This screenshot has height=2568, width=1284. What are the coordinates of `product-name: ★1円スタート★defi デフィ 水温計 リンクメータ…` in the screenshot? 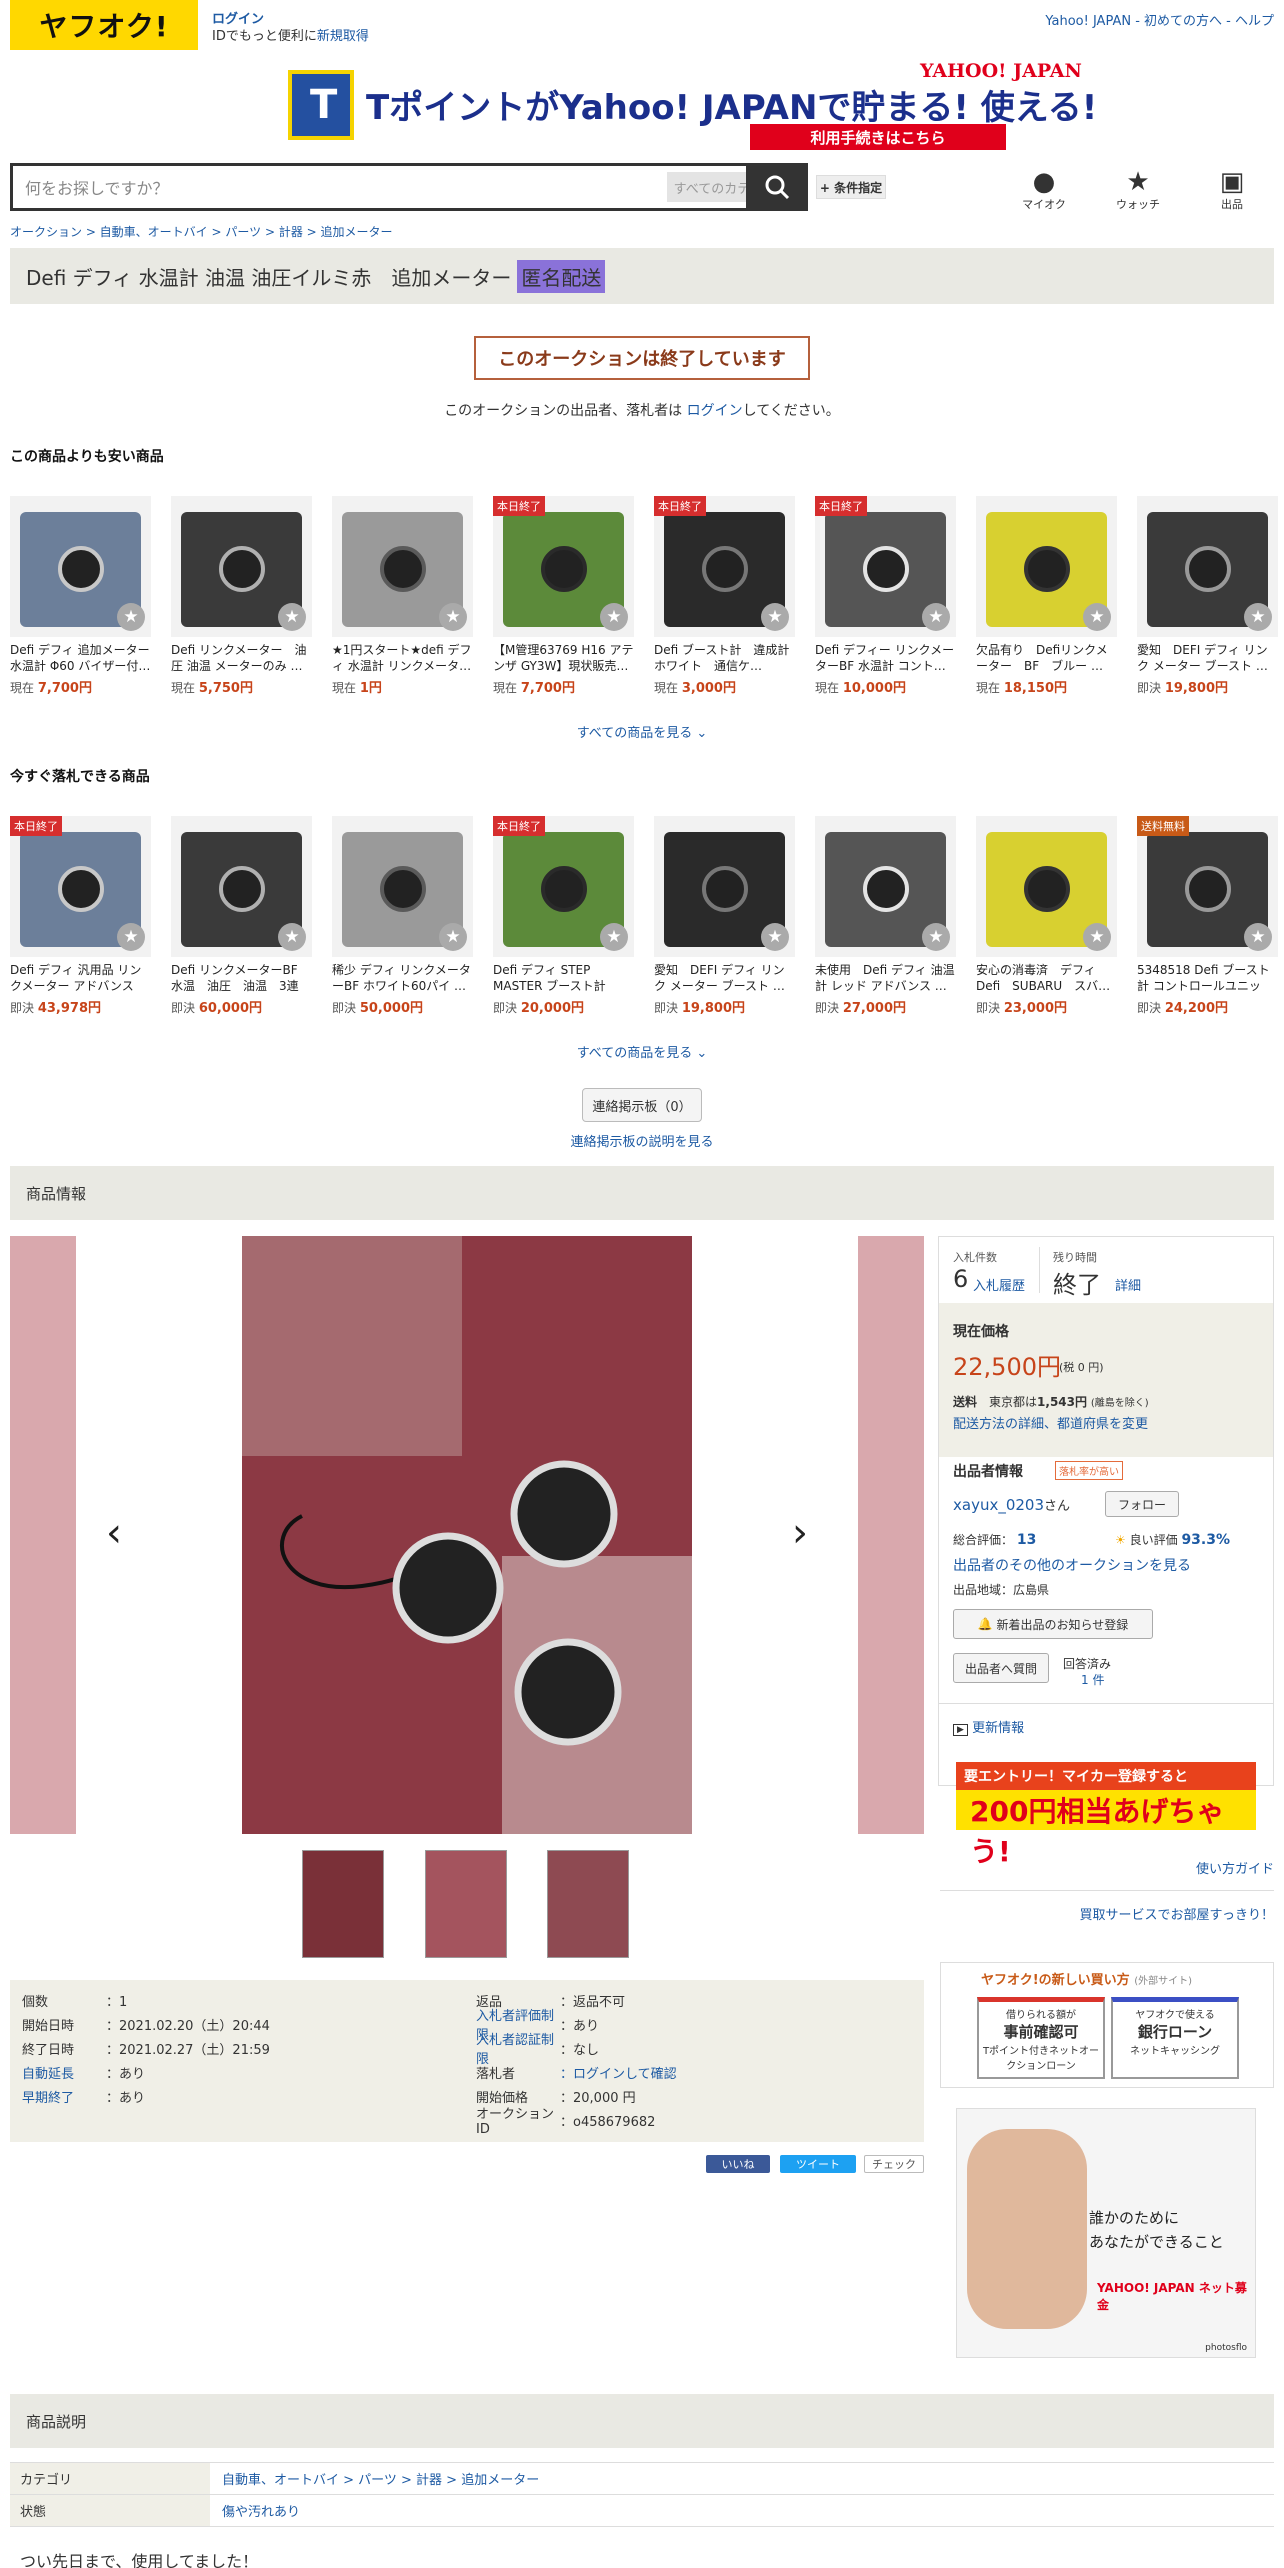 It's located at (402, 658).